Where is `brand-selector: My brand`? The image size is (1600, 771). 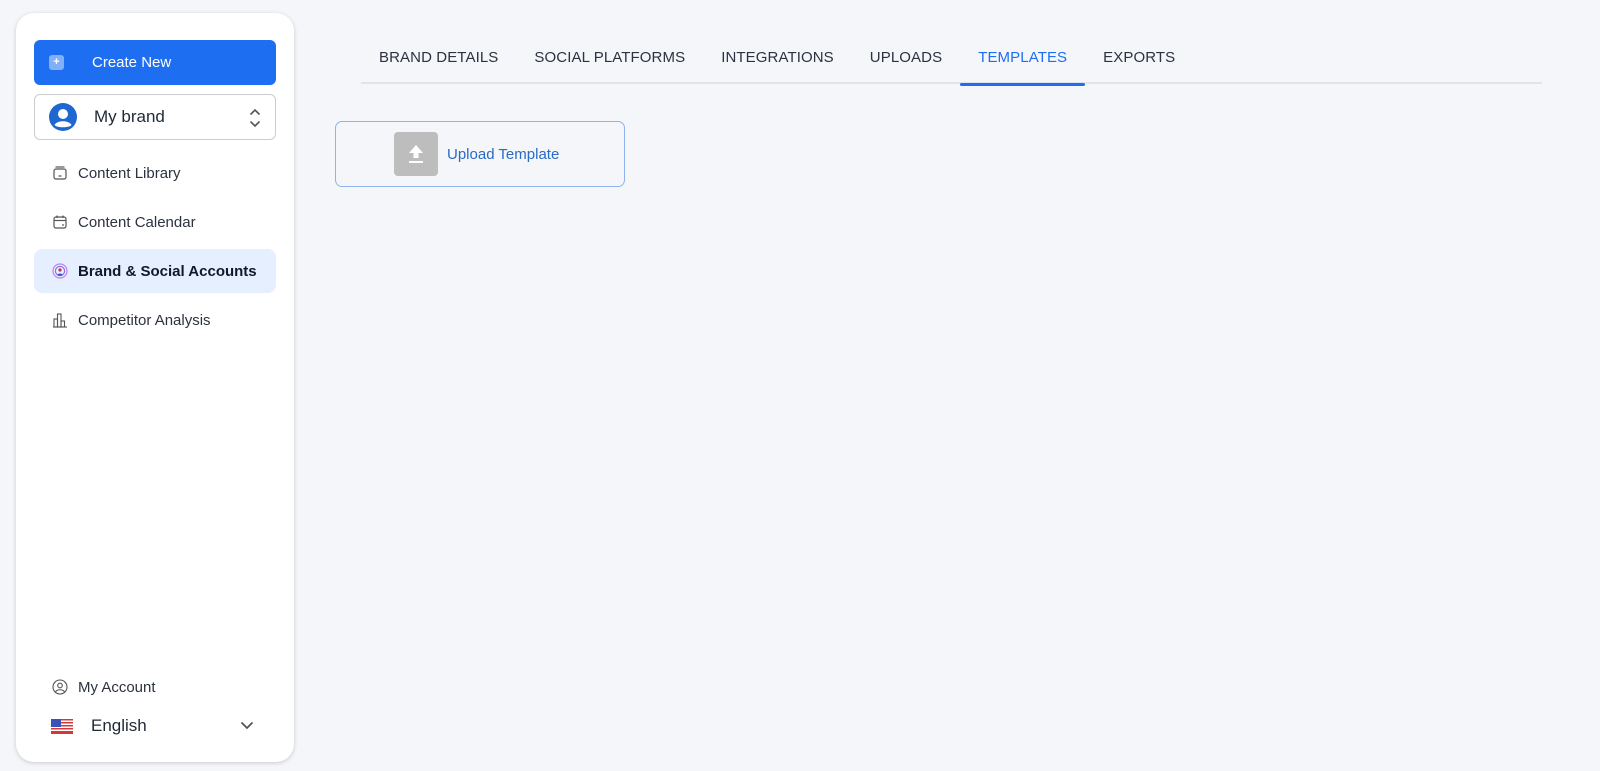 brand-selector: My brand is located at coordinates (155, 117).